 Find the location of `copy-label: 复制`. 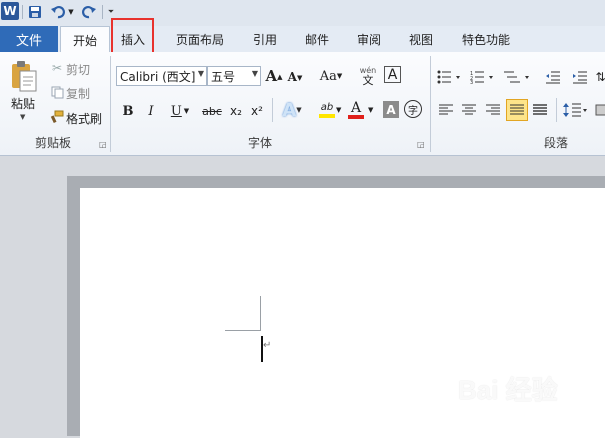

copy-label: 复制 is located at coordinates (78, 93).